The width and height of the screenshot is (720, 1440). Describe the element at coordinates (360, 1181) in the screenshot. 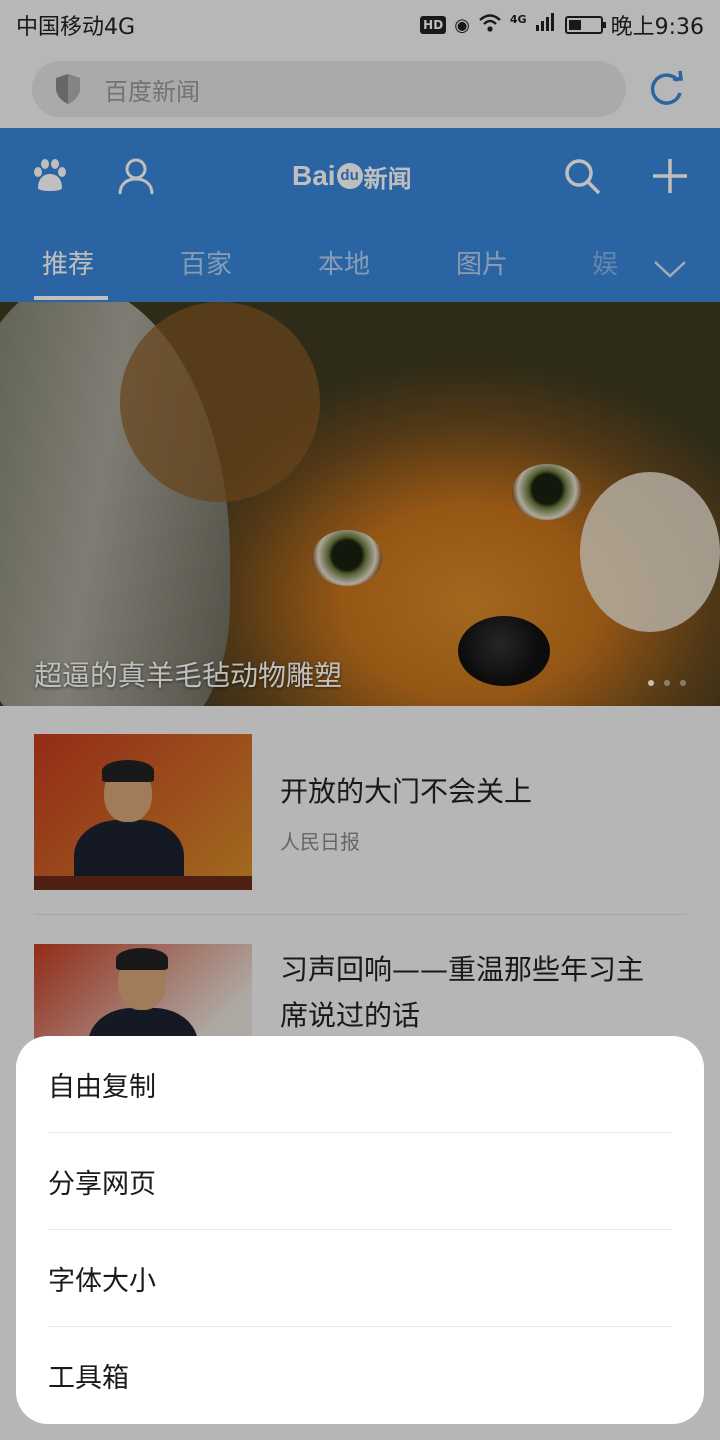

I see `menu-item-share-page: 分享网页` at that location.